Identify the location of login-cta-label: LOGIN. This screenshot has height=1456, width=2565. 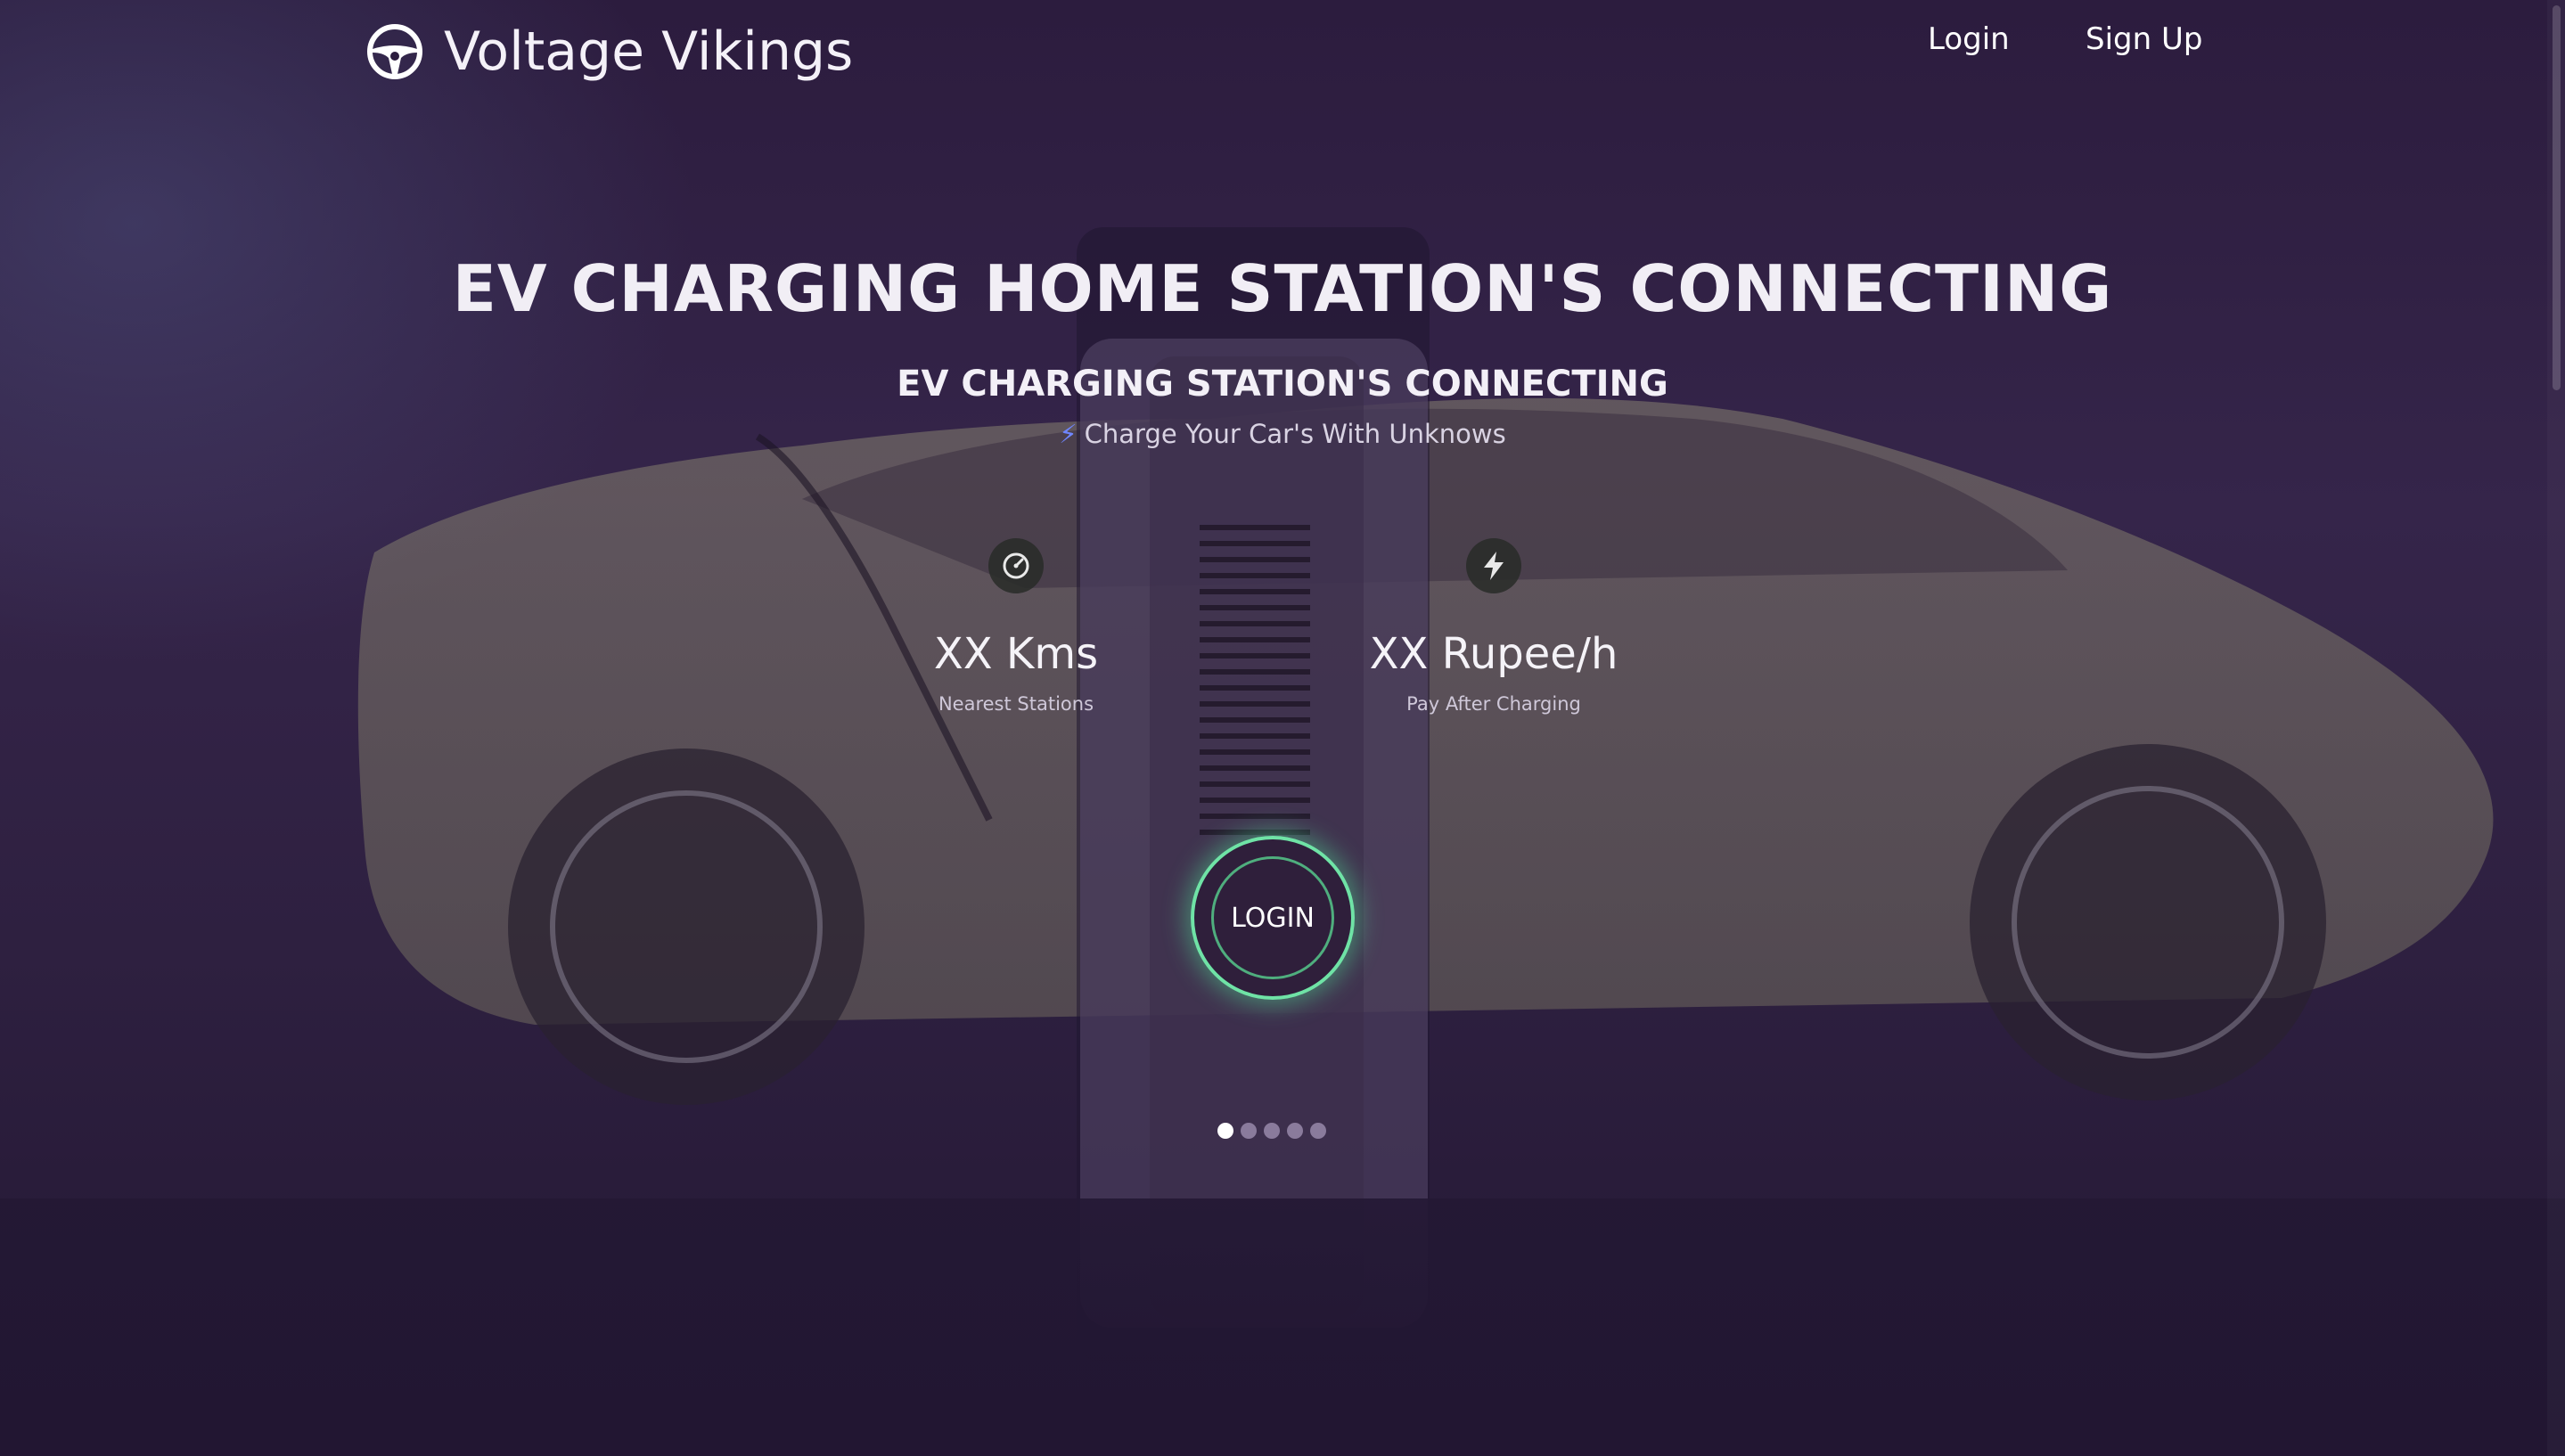
(1272, 918).